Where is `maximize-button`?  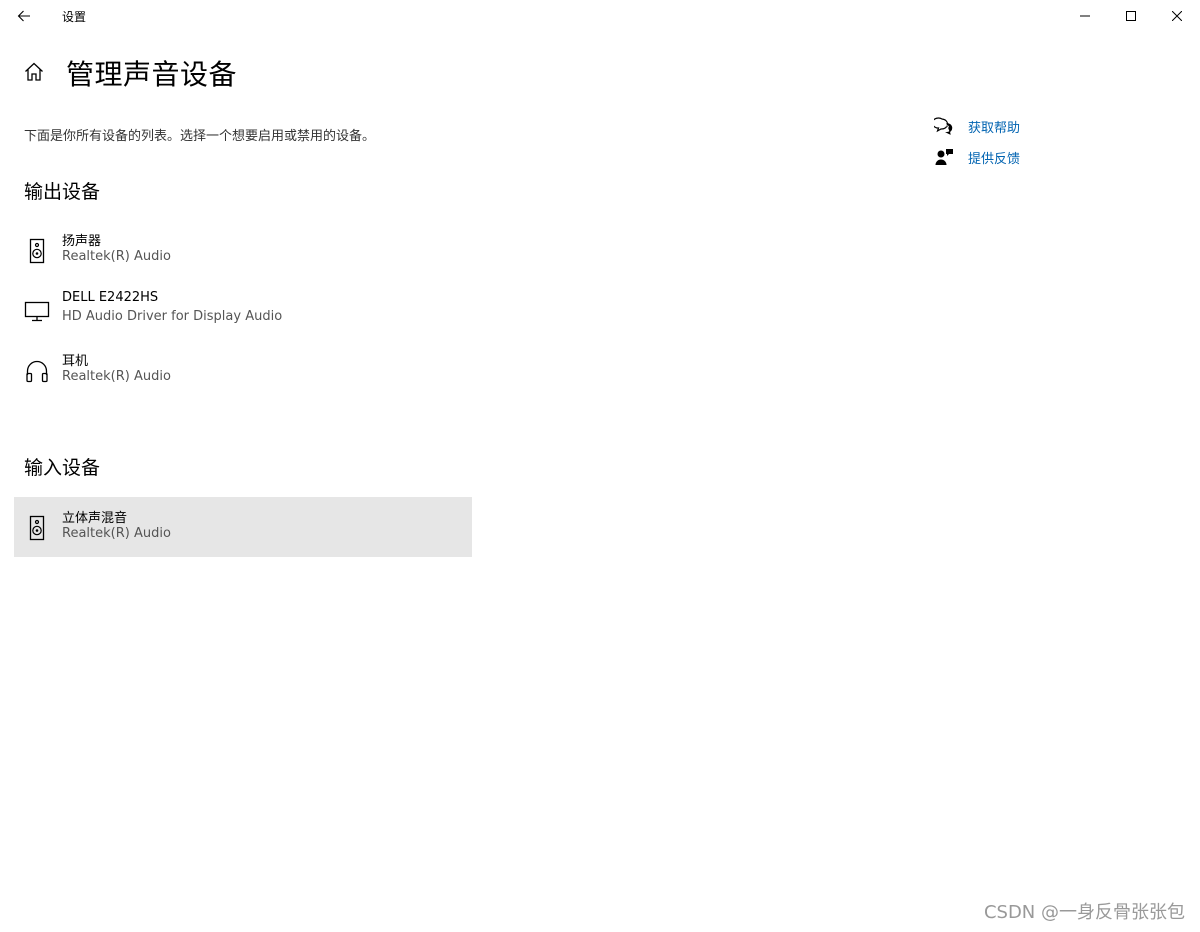 maximize-button is located at coordinates (1131, 16).